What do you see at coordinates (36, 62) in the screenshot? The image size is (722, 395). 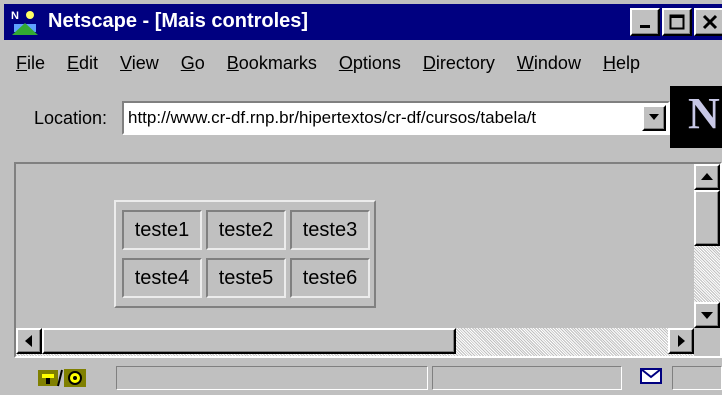 I see `menu-file-rest: ile` at bounding box center [36, 62].